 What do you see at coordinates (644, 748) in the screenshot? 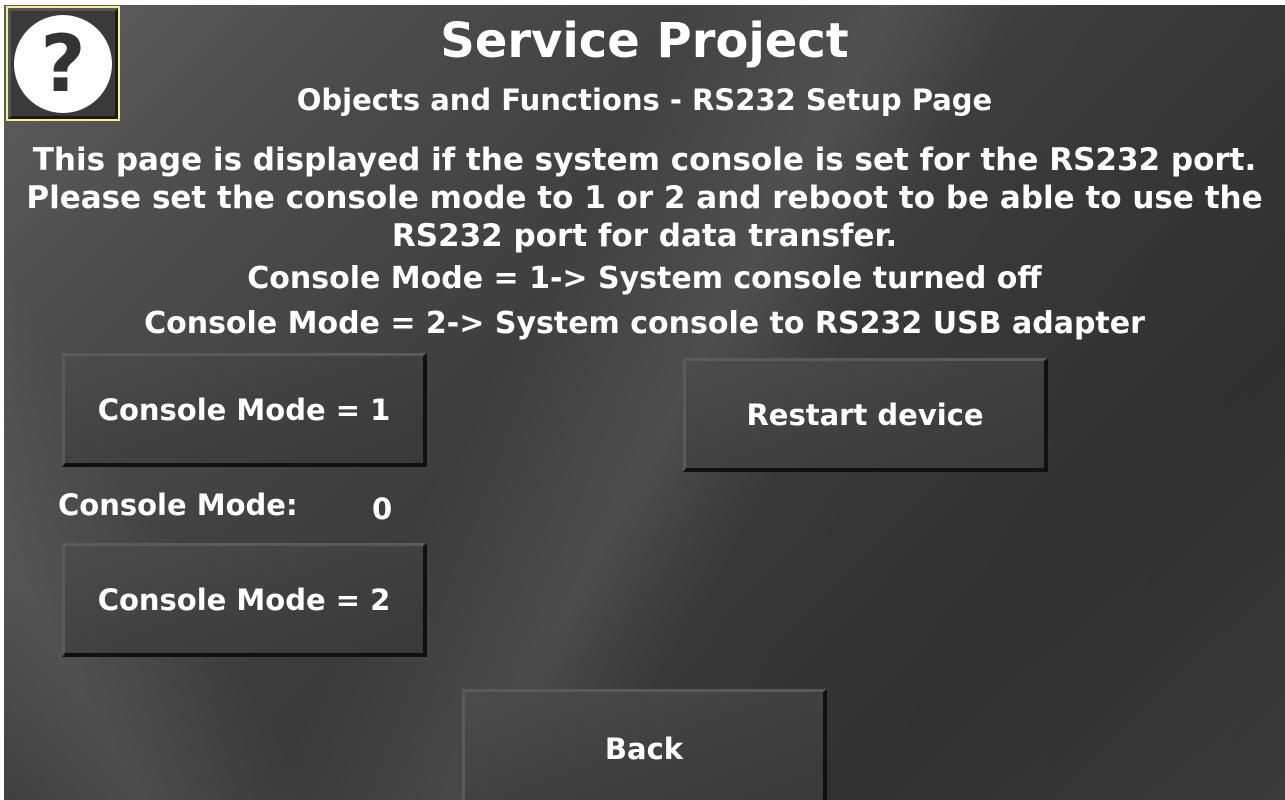
I see `back-label: Back` at bounding box center [644, 748].